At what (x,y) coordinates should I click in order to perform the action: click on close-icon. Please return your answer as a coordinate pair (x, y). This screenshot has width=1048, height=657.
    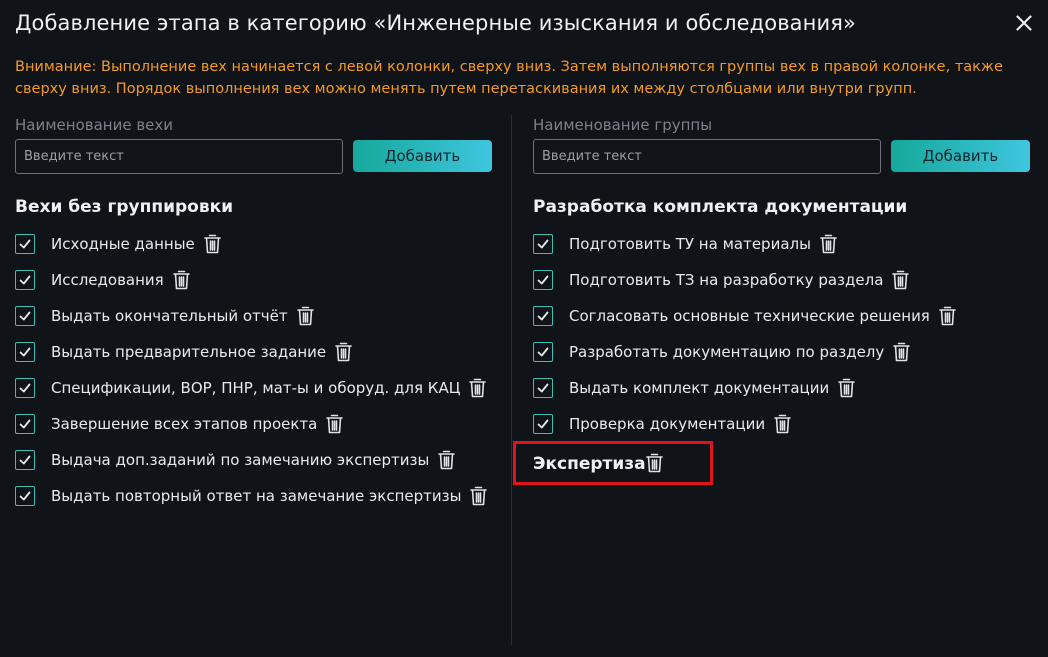
    Looking at the image, I should click on (1024, 23).